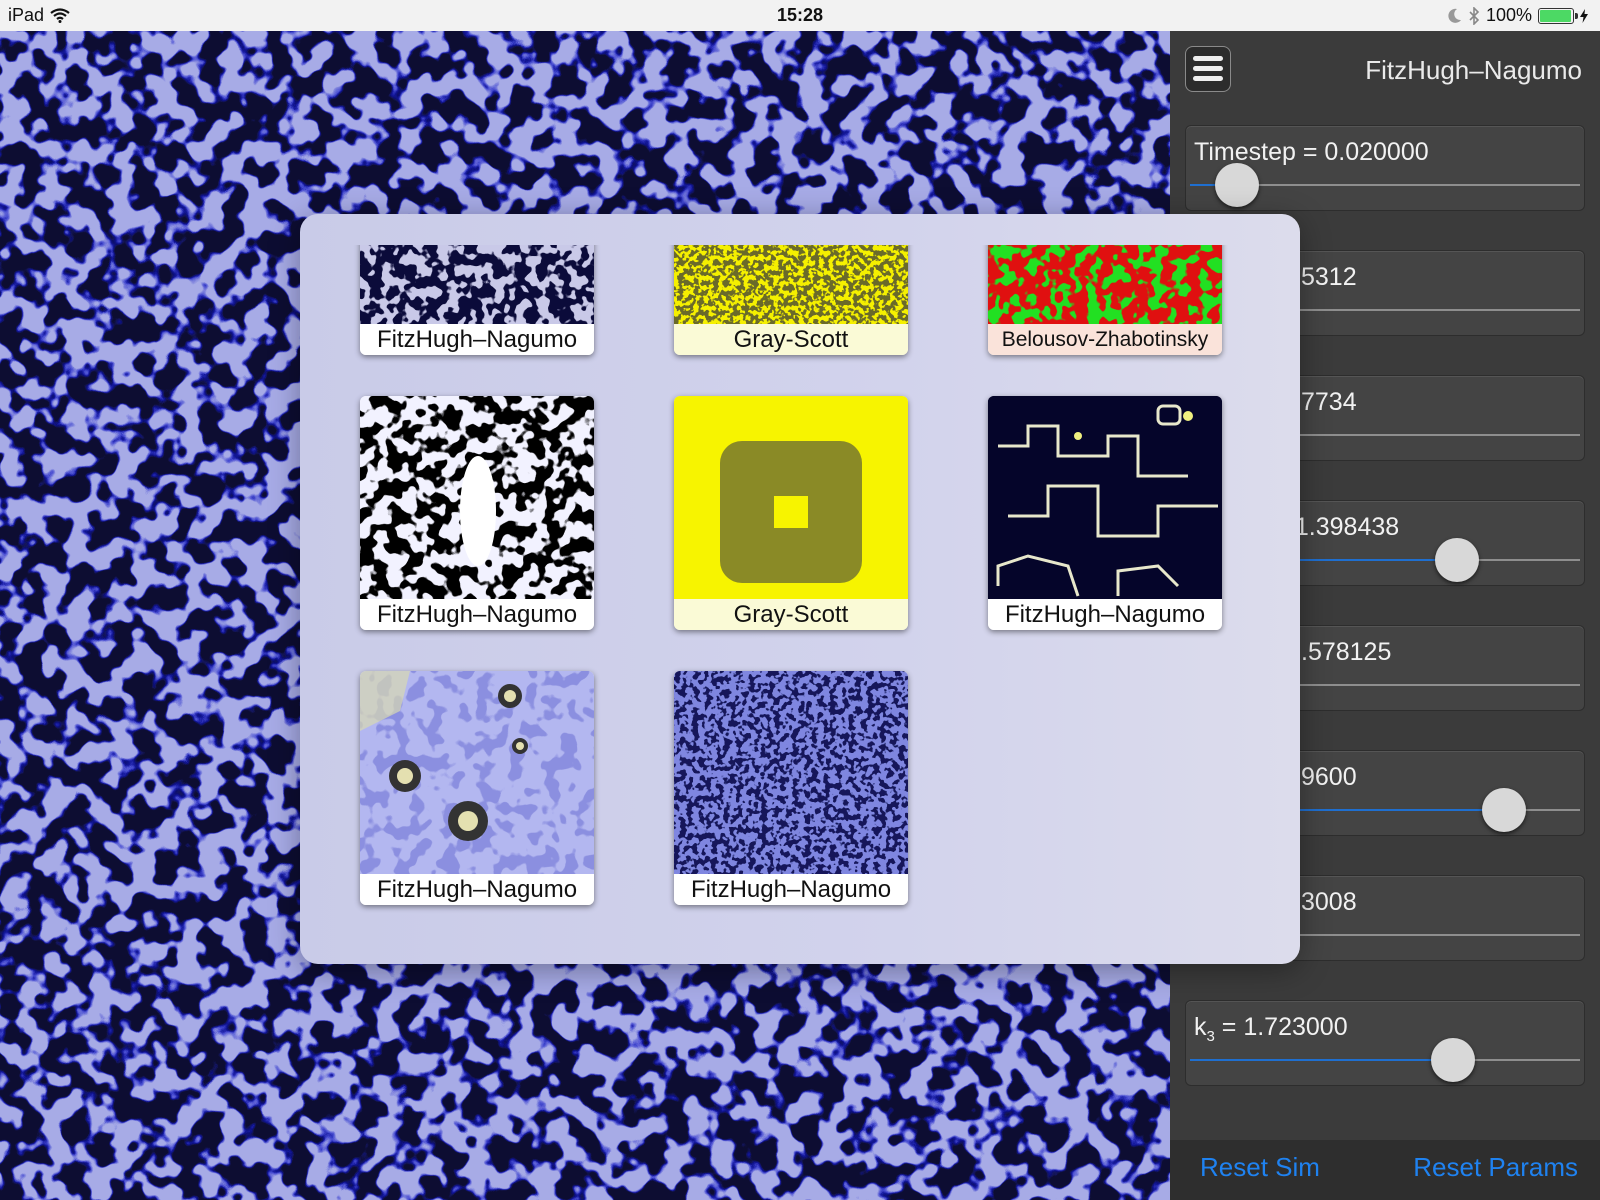 The width and height of the screenshot is (1600, 1200). I want to click on preset-tile: Belousov-Zhabotinsky, so click(1105, 300).